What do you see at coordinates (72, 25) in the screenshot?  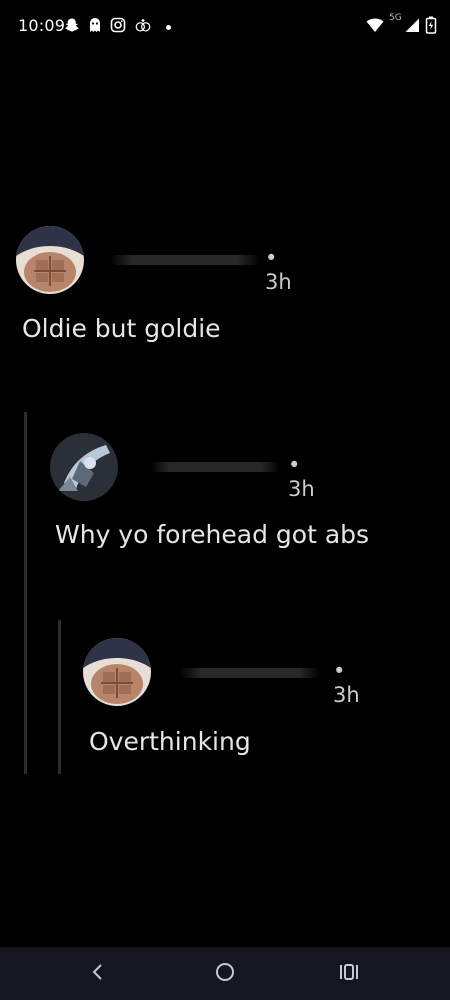 I see `snapchat-icon` at bounding box center [72, 25].